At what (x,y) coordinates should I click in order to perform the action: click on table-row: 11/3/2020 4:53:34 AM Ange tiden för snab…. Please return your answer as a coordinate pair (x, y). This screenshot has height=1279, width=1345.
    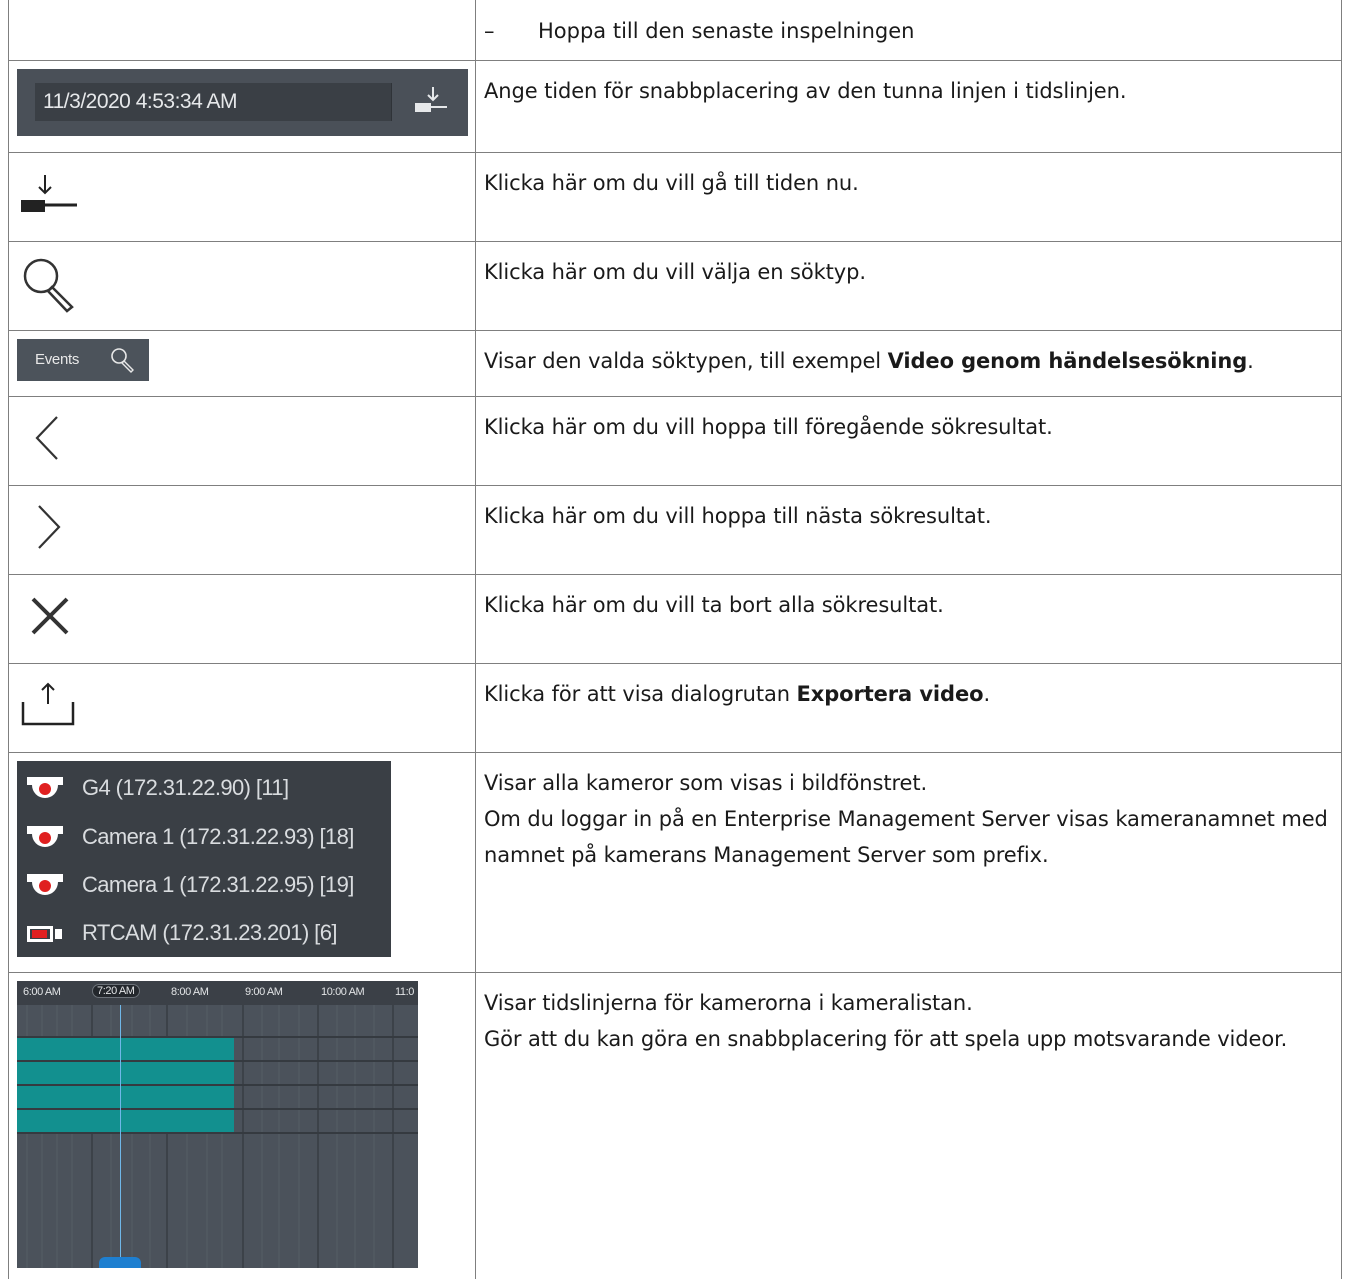
    Looking at the image, I should click on (675, 107).